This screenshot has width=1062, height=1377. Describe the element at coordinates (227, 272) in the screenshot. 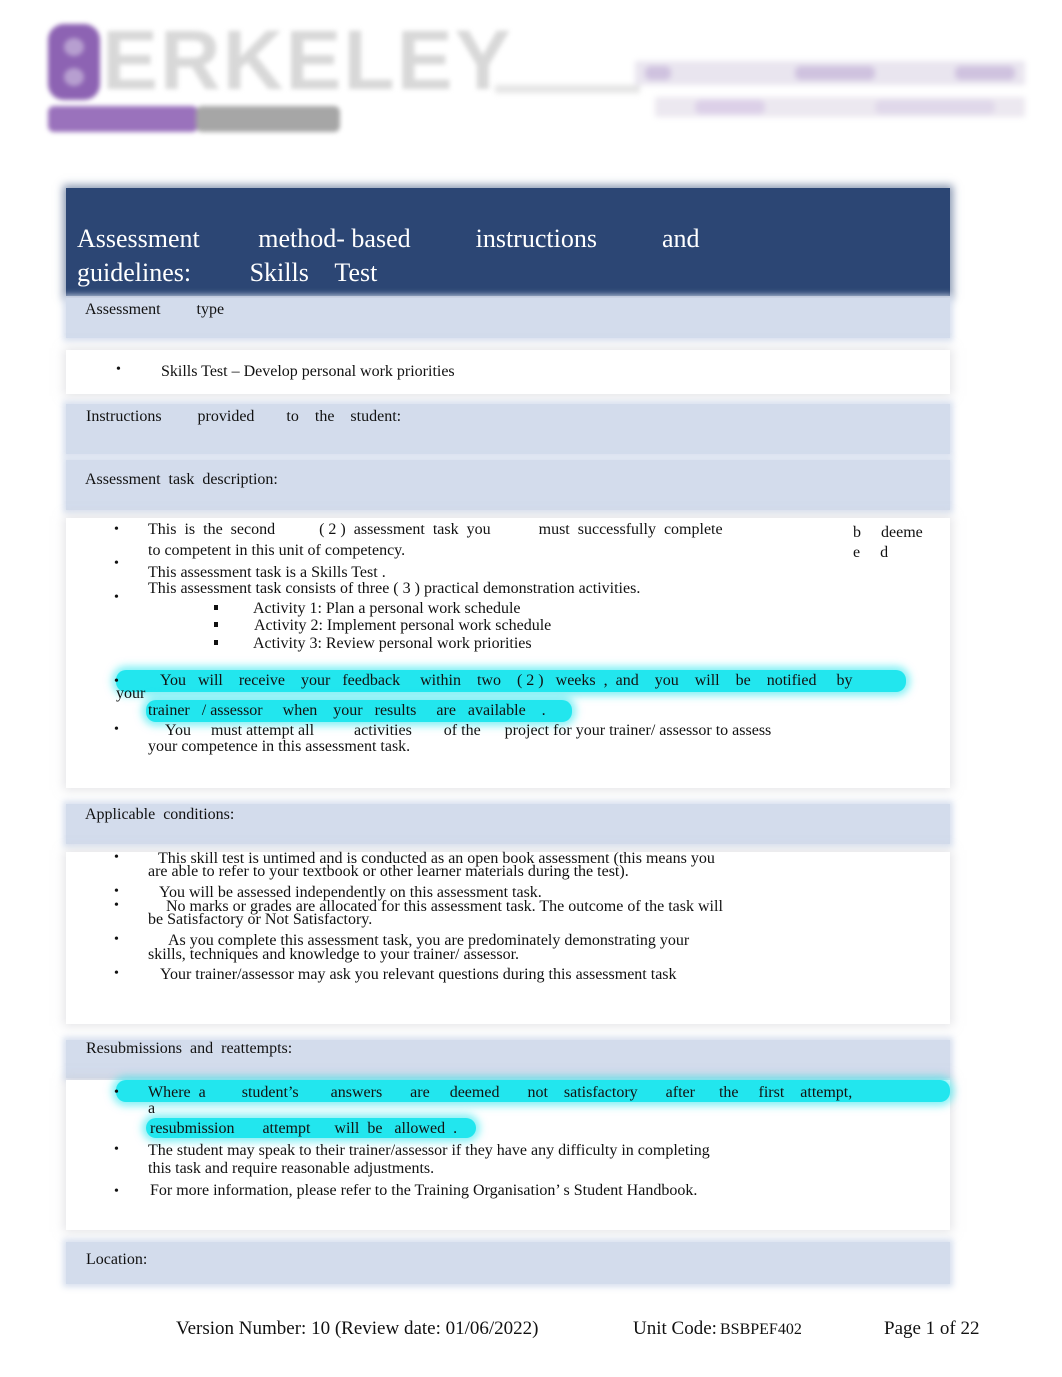

I see `document-title-line-2: guidelines: Skills Test` at that location.